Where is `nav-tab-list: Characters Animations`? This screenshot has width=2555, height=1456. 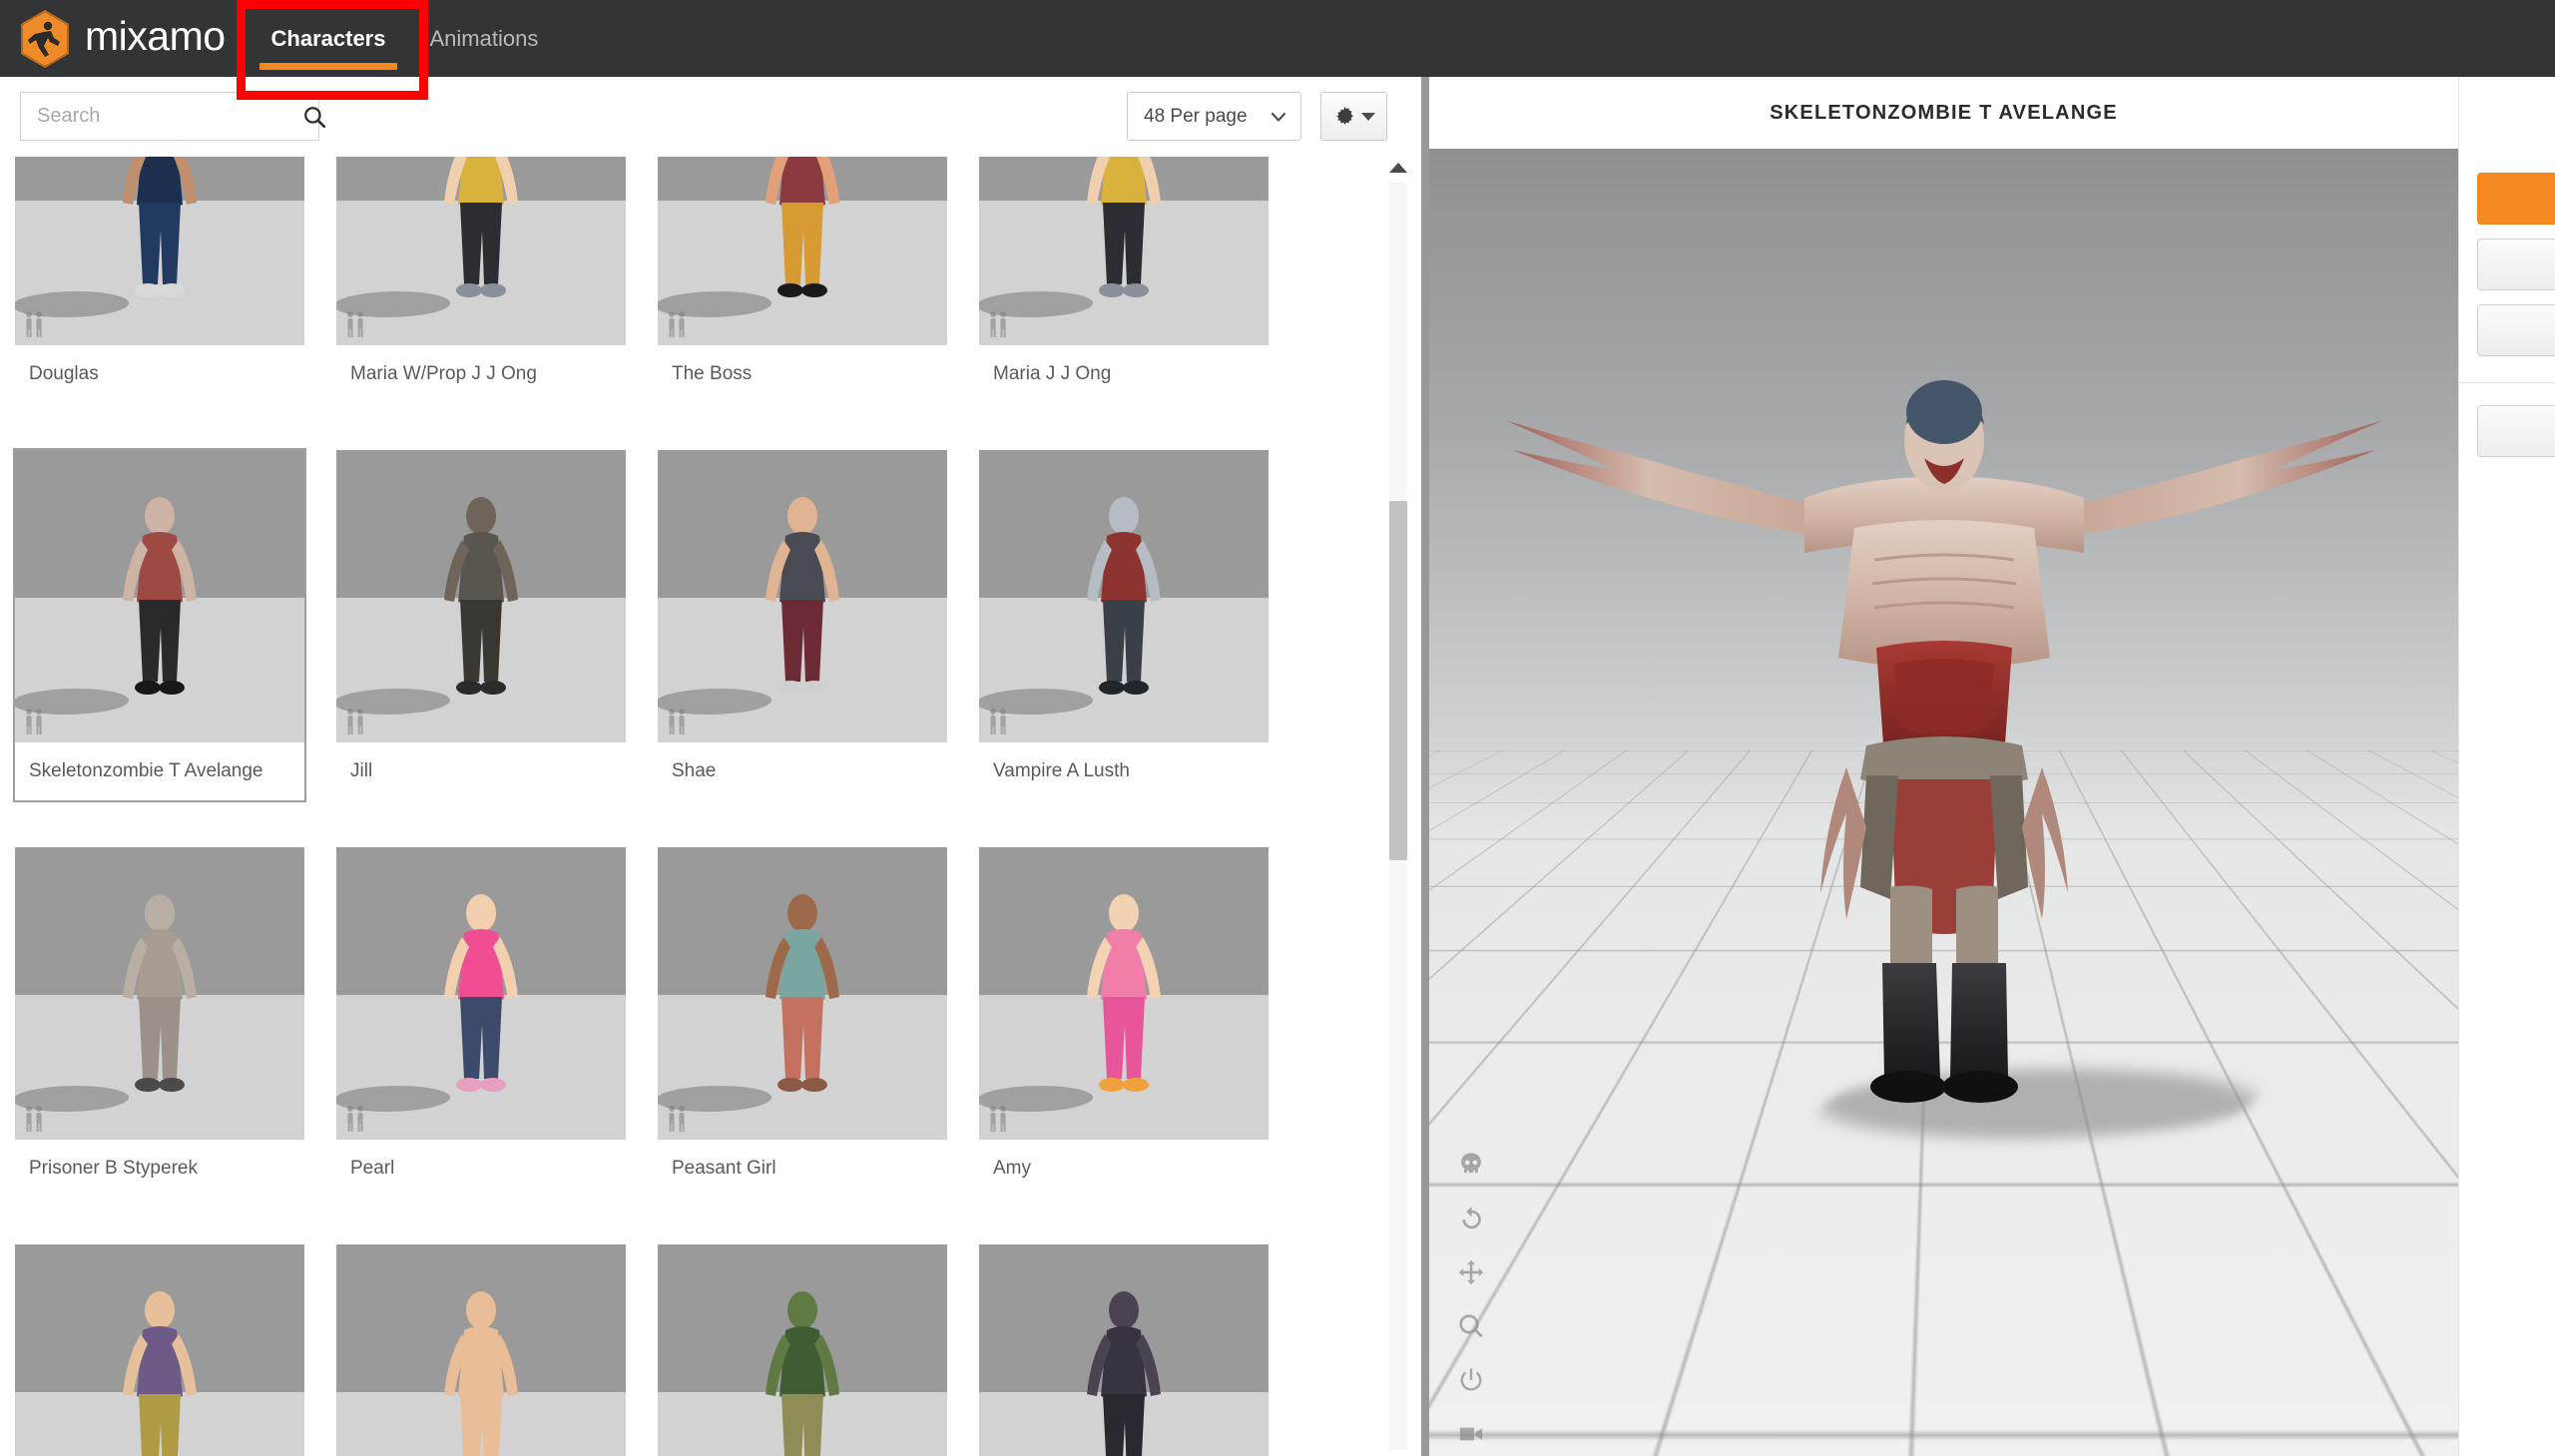 nav-tab-list: Characters Animations is located at coordinates (405, 38).